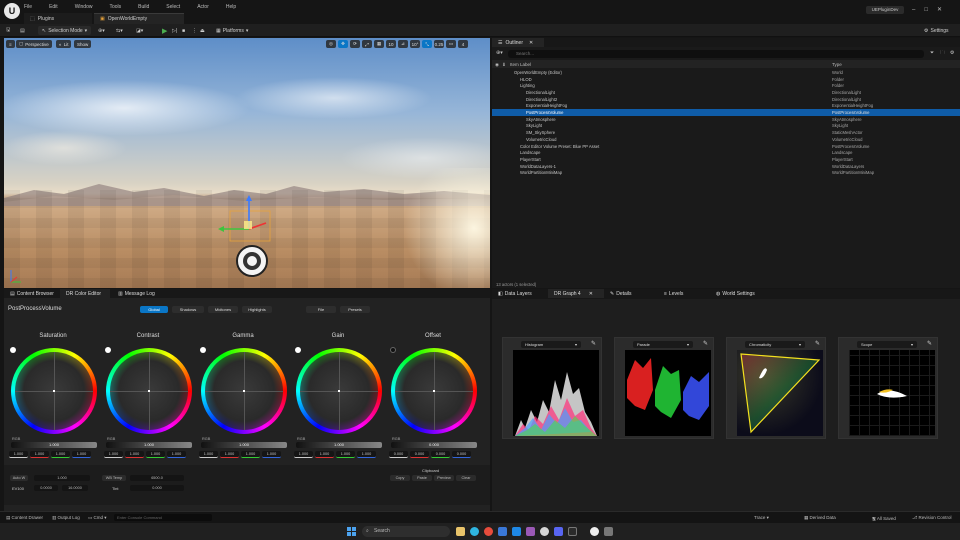  I want to click on windows-start-icon, so click(351, 531).